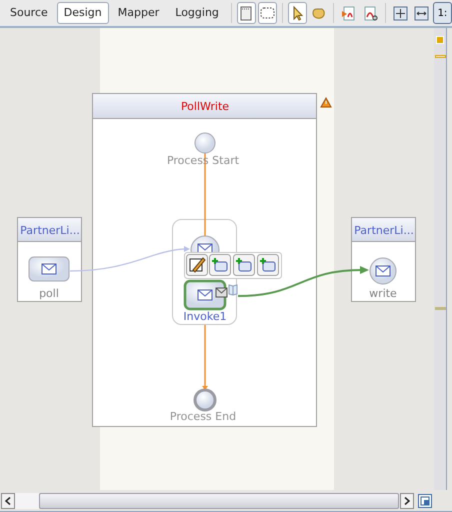 The height and width of the screenshot is (512, 452). I want to click on book-icon, so click(233, 290).